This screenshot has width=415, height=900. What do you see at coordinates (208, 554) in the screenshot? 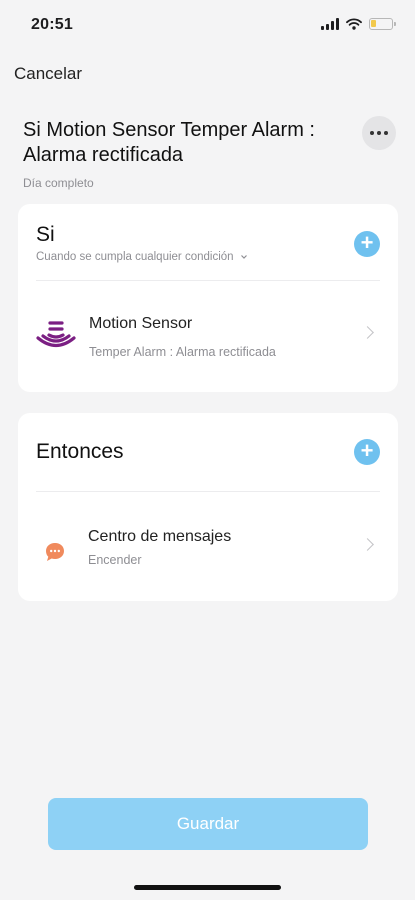
I see `action-row-message-center: Centro de mensajes Encender` at bounding box center [208, 554].